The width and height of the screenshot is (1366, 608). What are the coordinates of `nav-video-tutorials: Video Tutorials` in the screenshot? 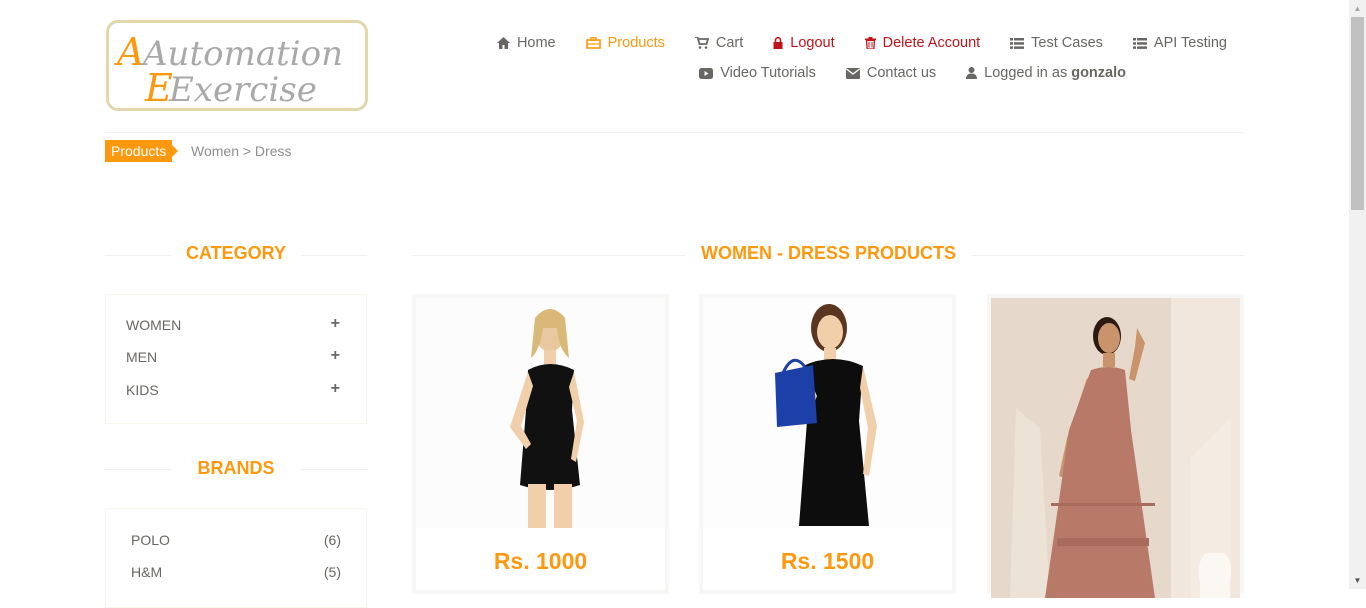 It's located at (757, 73).